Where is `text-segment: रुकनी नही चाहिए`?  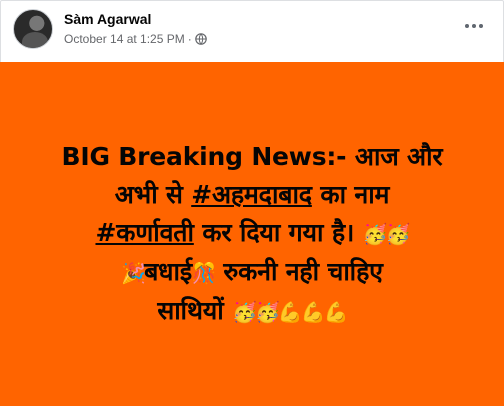
text-segment: रुकनी नही चाहिए is located at coordinates (298, 271).